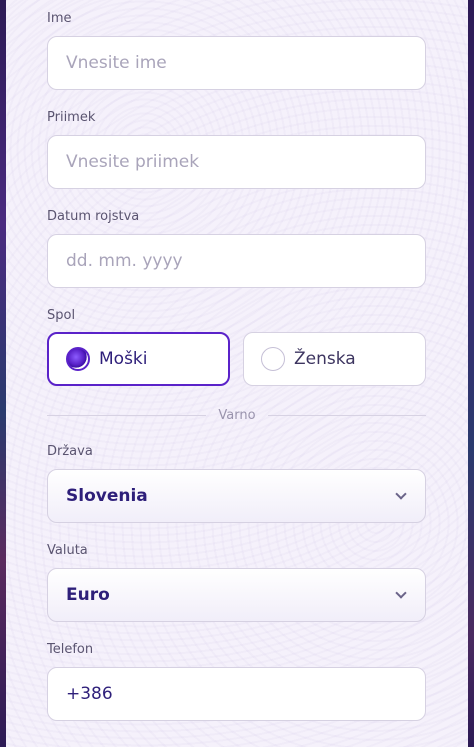  I want to click on gender-option-male: Moški, so click(138, 359).